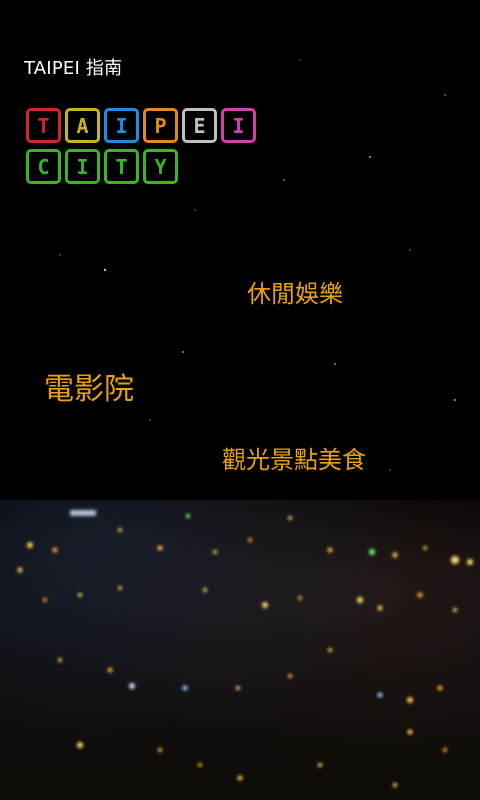 Image resolution: width=480 pixels, height=800 pixels. What do you see at coordinates (294, 457) in the screenshot?
I see `menu-sightseeing-food: 觀光景點美食` at bounding box center [294, 457].